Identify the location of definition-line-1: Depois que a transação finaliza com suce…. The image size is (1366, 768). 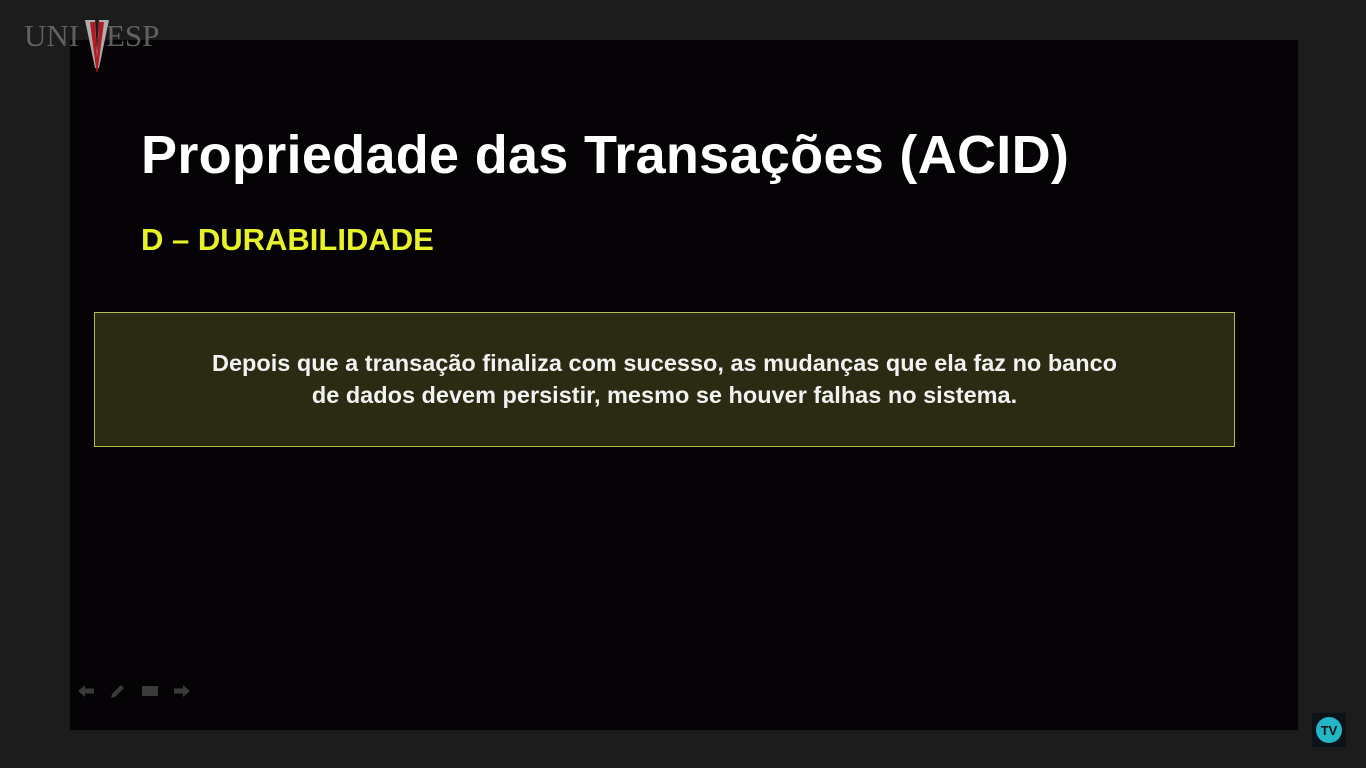
(664, 362).